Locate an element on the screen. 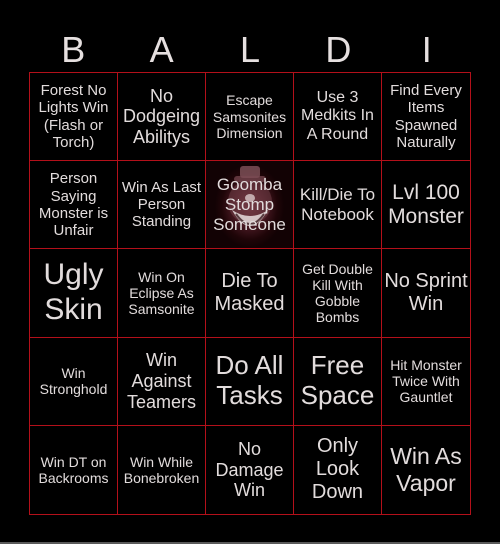 This screenshot has width=500, height=544. cell-text: No Dodgeing Abilitys is located at coordinates (161, 116).